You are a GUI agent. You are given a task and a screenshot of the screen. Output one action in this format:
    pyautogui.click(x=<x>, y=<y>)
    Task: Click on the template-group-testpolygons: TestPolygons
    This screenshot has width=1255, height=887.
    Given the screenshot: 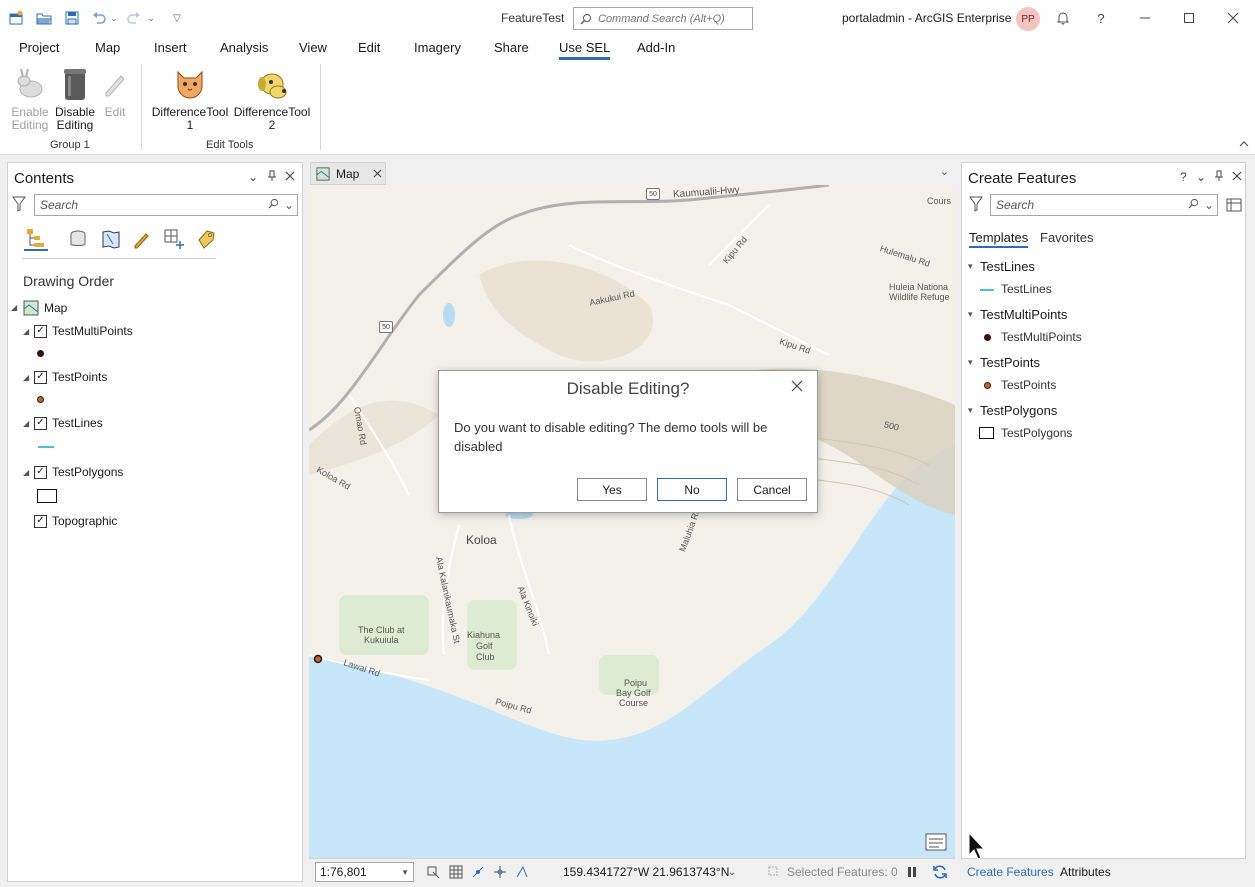 What is the action you would take?
    pyautogui.click(x=1018, y=410)
    